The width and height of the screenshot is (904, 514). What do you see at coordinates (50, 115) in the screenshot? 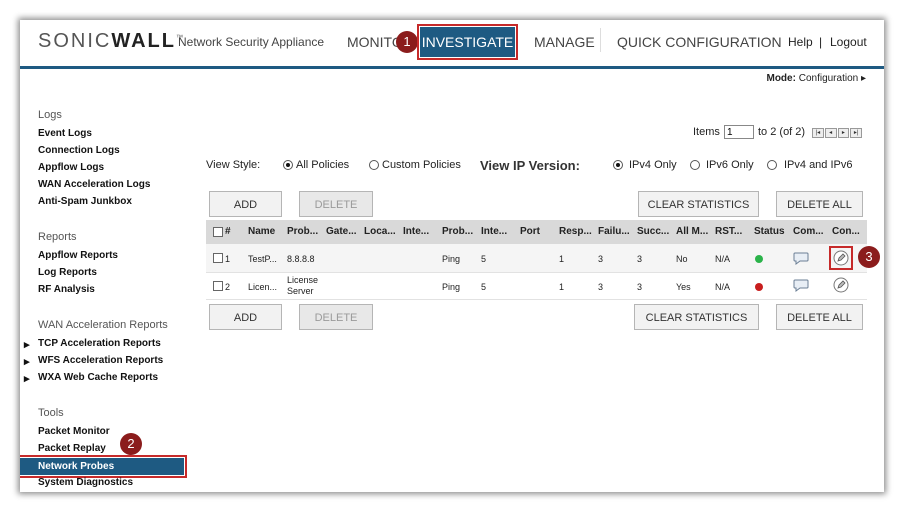
I see `sidebar-section-logs: Logs` at bounding box center [50, 115].